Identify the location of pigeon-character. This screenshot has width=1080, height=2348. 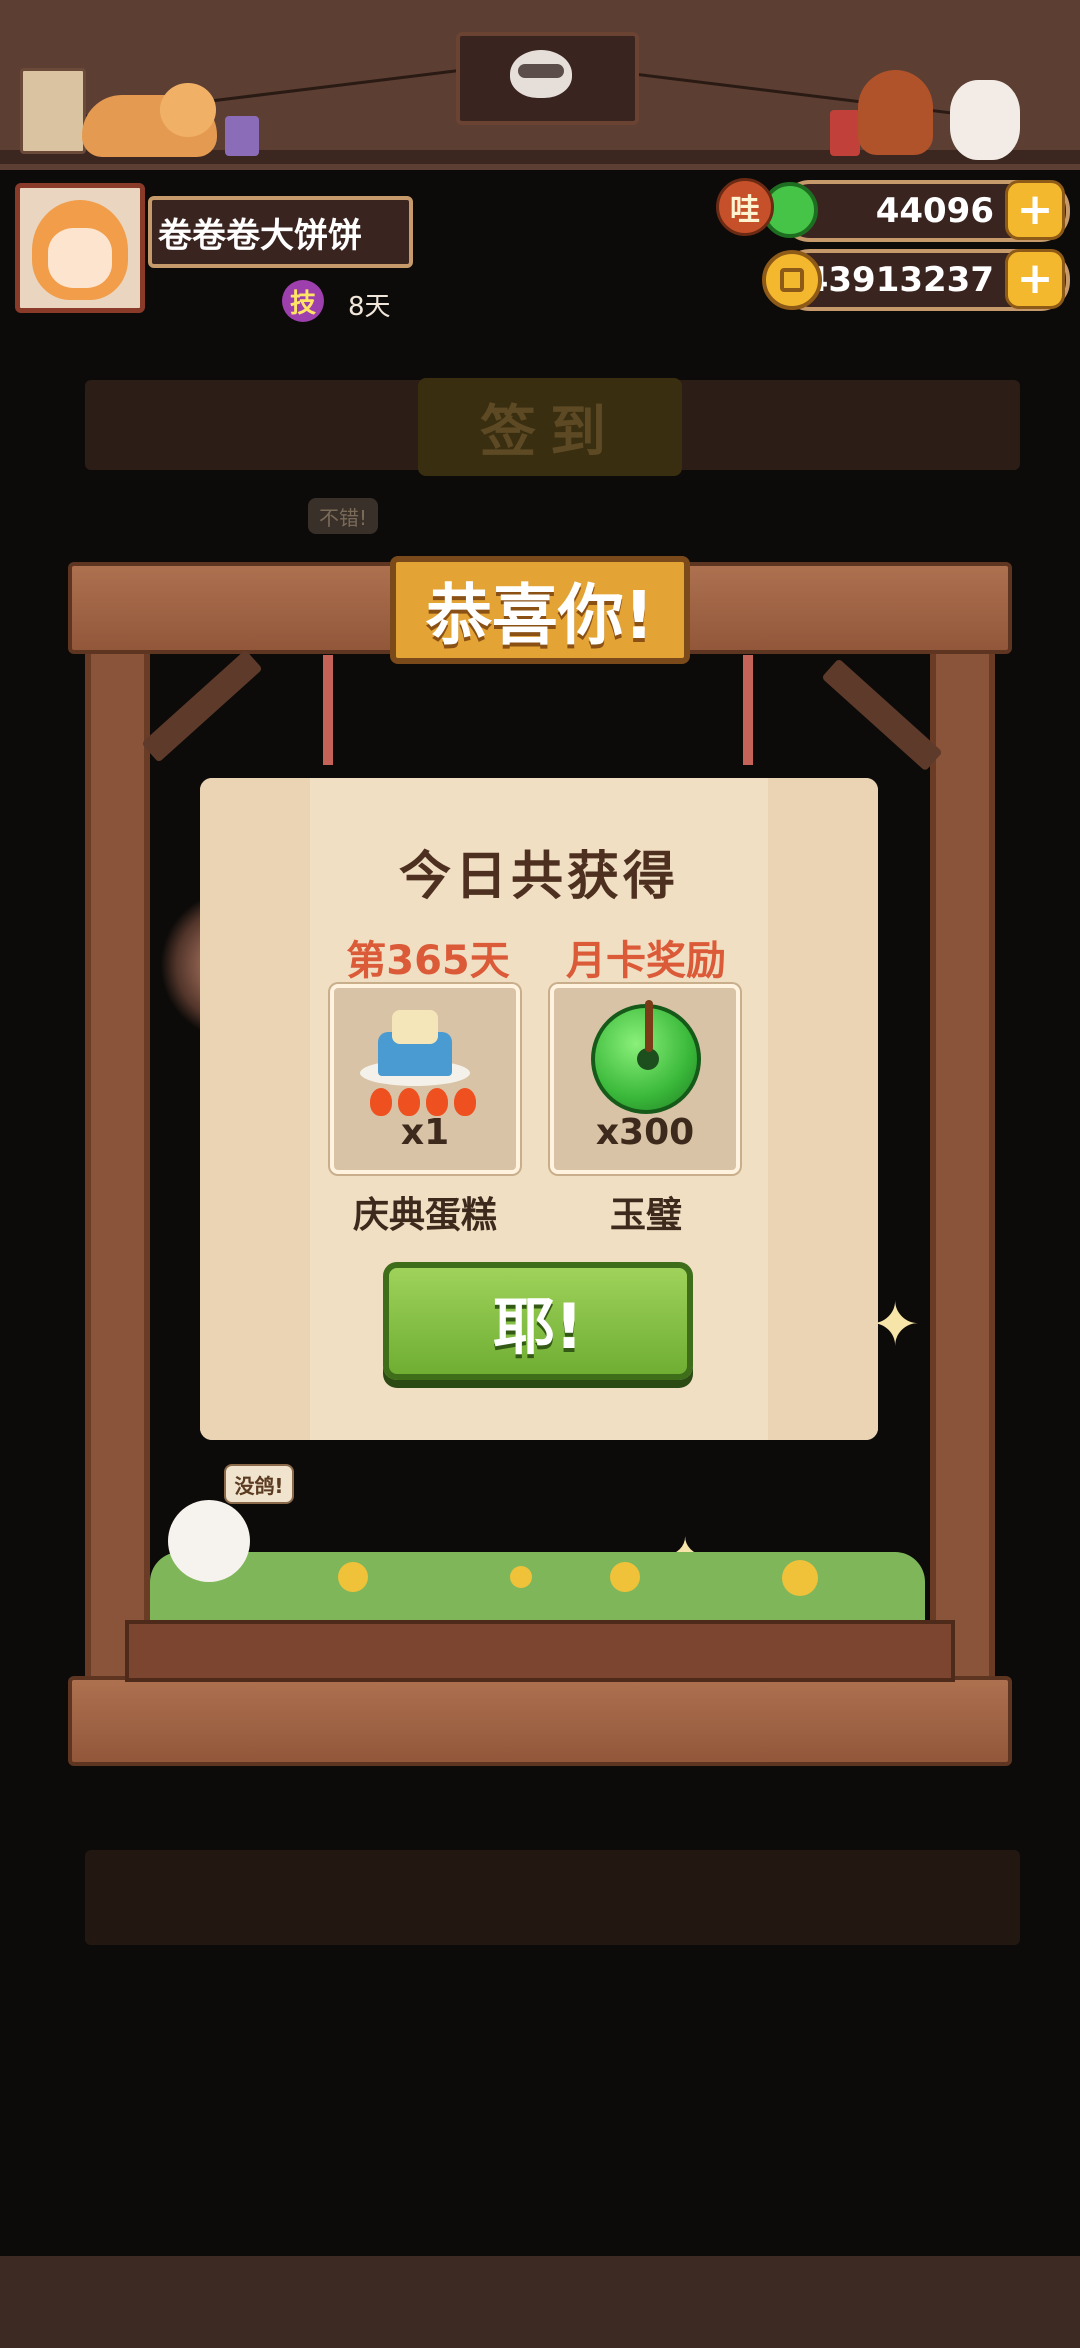
(209, 1541).